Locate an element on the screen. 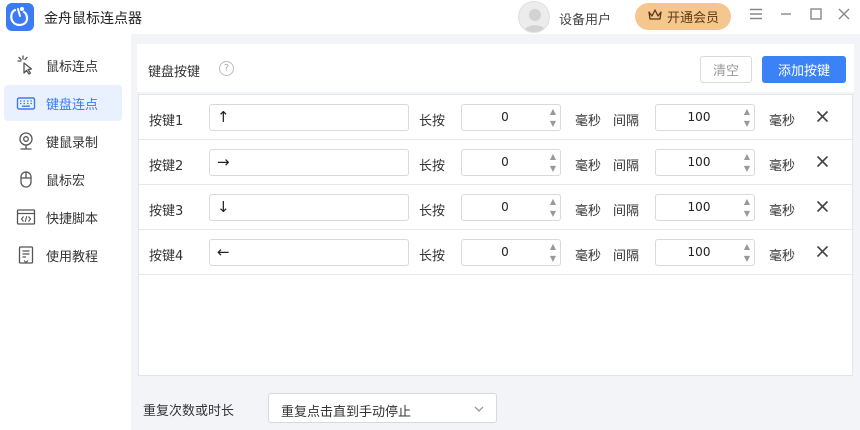 The width and height of the screenshot is (860, 430). hamburger-menu-icon is located at coordinates (756, 16).